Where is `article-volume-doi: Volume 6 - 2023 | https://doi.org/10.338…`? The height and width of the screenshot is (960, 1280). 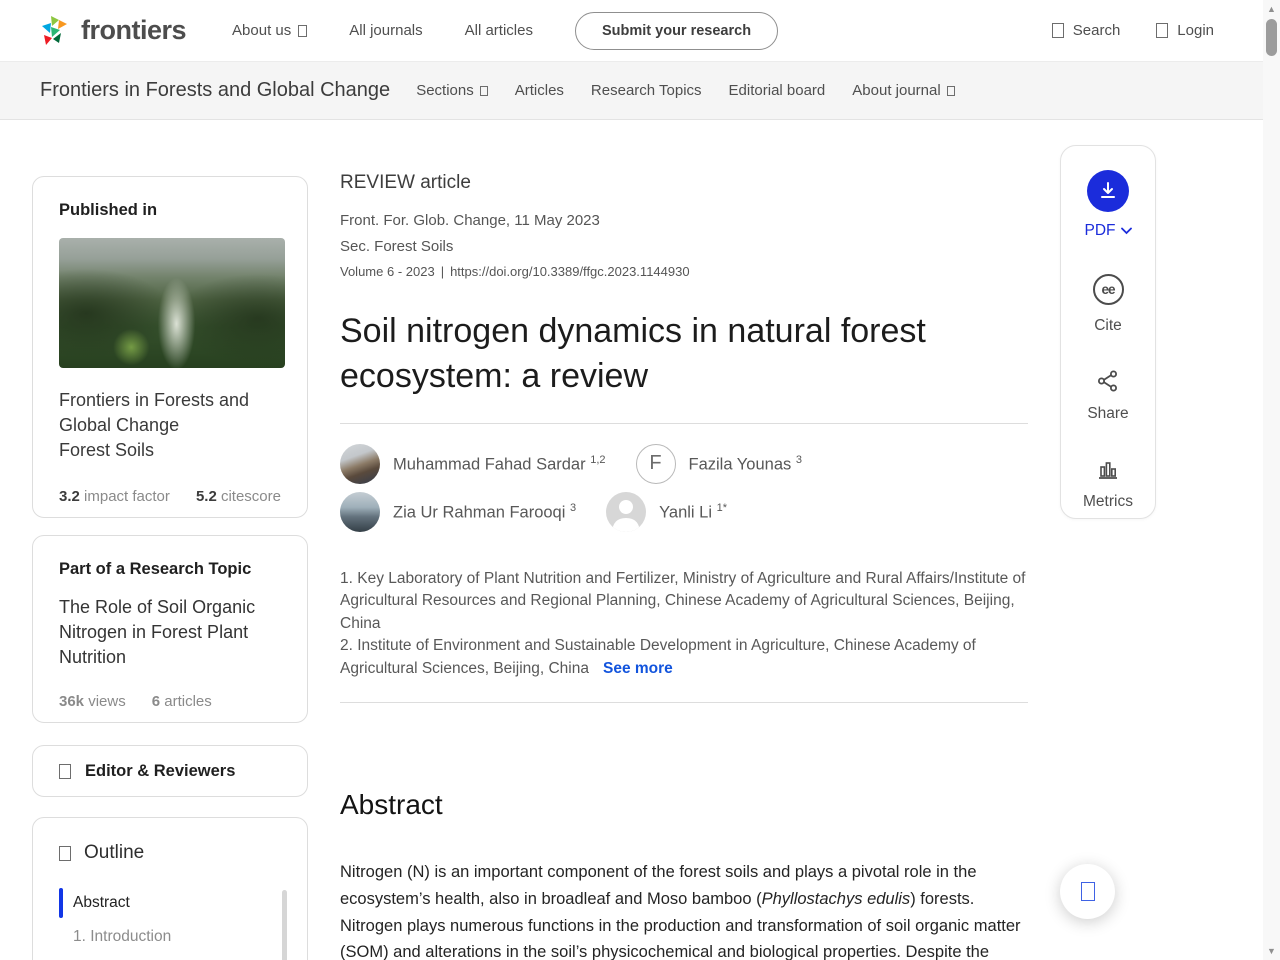
article-volume-doi: Volume 6 - 2023 | https://doi.org/10.338… is located at coordinates (684, 271).